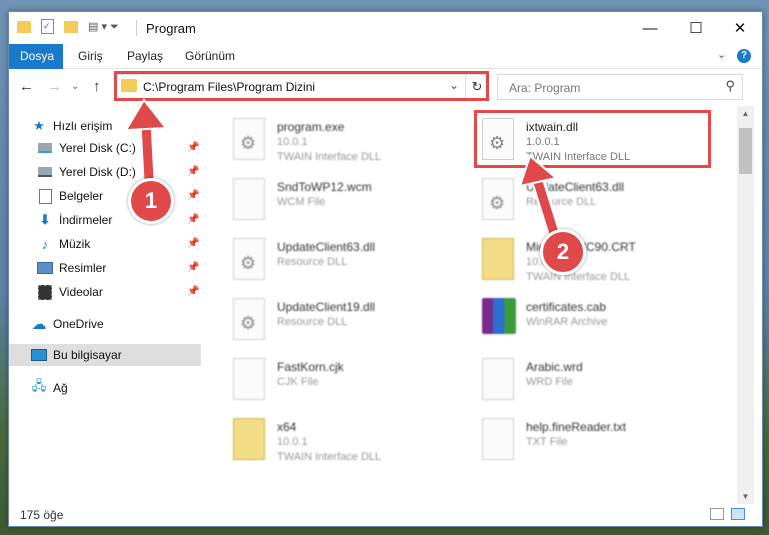 The height and width of the screenshot is (535, 769). I want to click on exe-icon, so click(252, 141).